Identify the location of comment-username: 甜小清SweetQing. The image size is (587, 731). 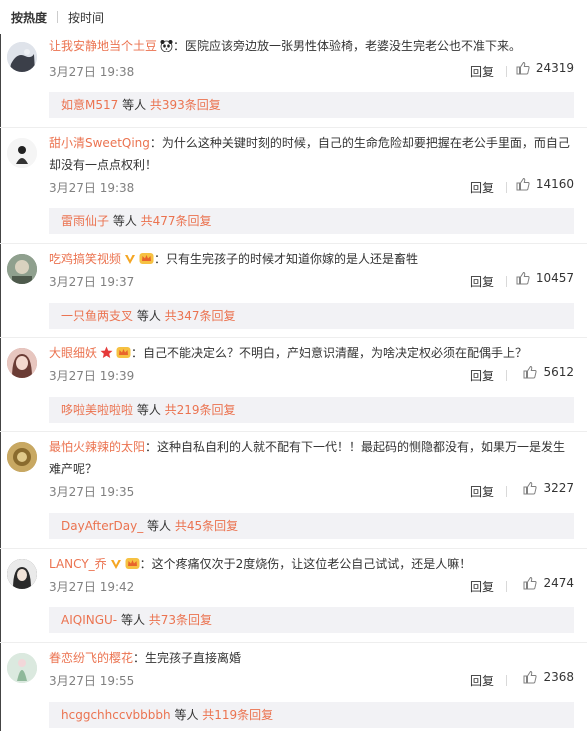
(99, 143).